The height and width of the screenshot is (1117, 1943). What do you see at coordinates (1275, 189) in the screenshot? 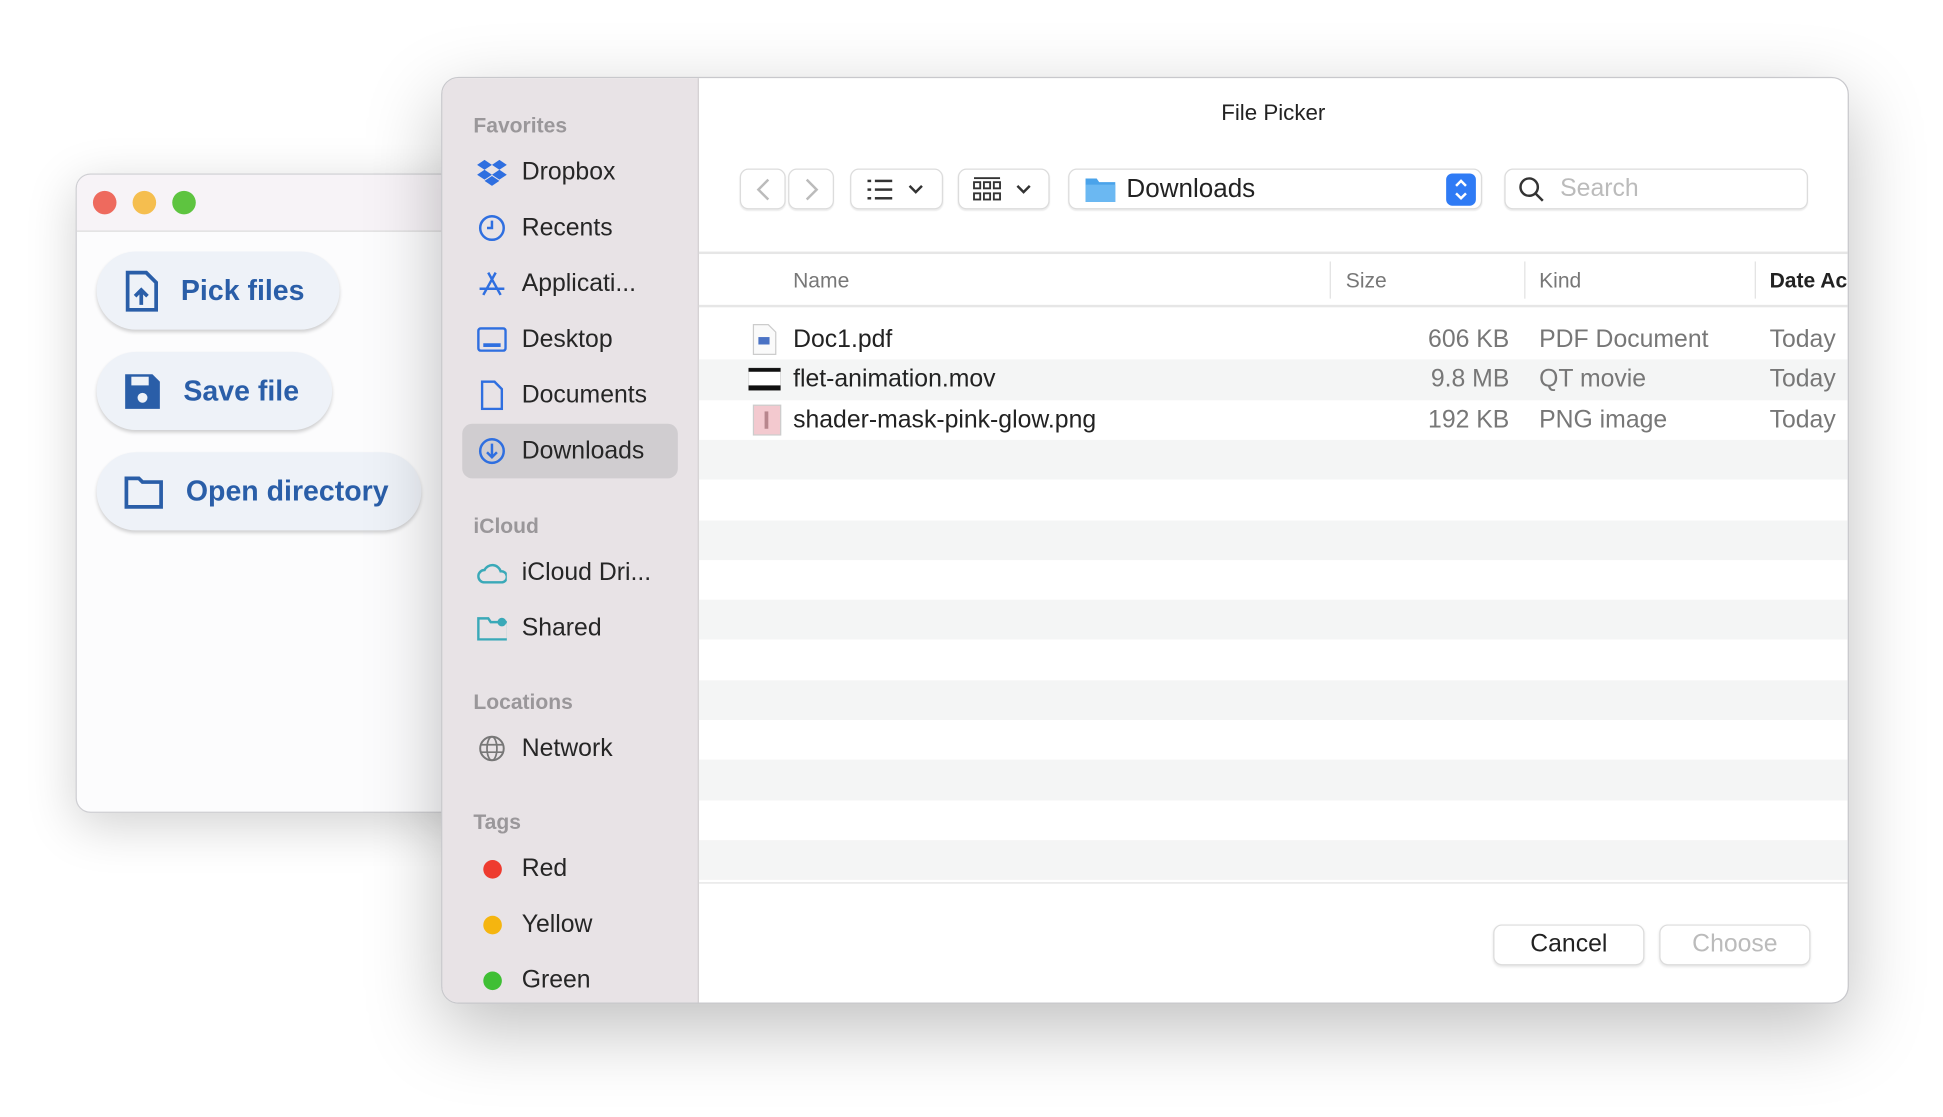
I see `location-popup: Downloads` at bounding box center [1275, 189].